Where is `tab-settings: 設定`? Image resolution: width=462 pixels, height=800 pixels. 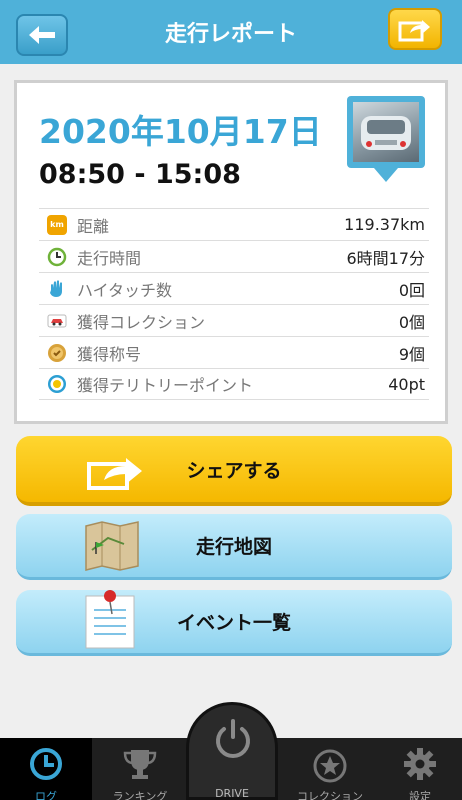 tab-settings: 設定 is located at coordinates (420, 769).